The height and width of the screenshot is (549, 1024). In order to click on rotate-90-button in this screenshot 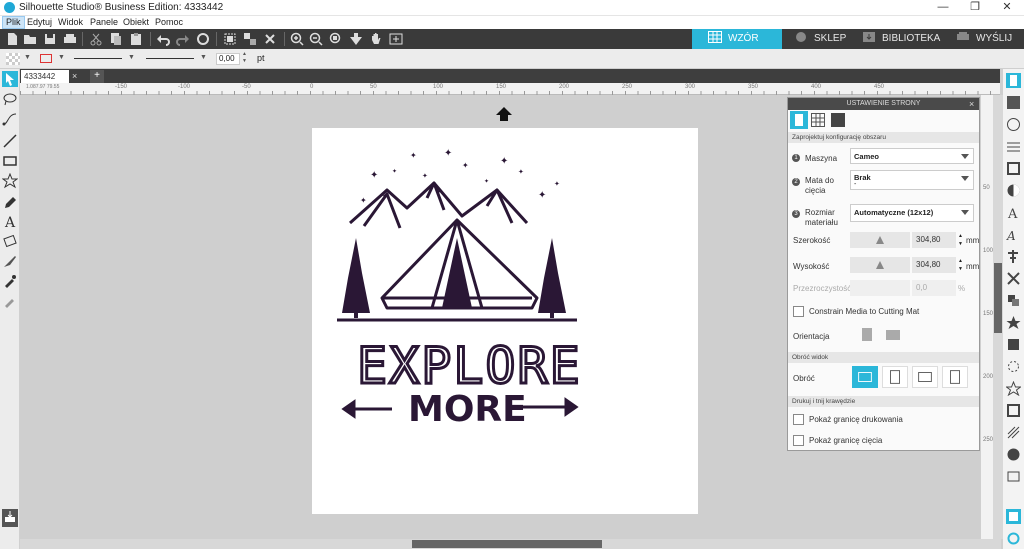, I will do `click(895, 377)`.